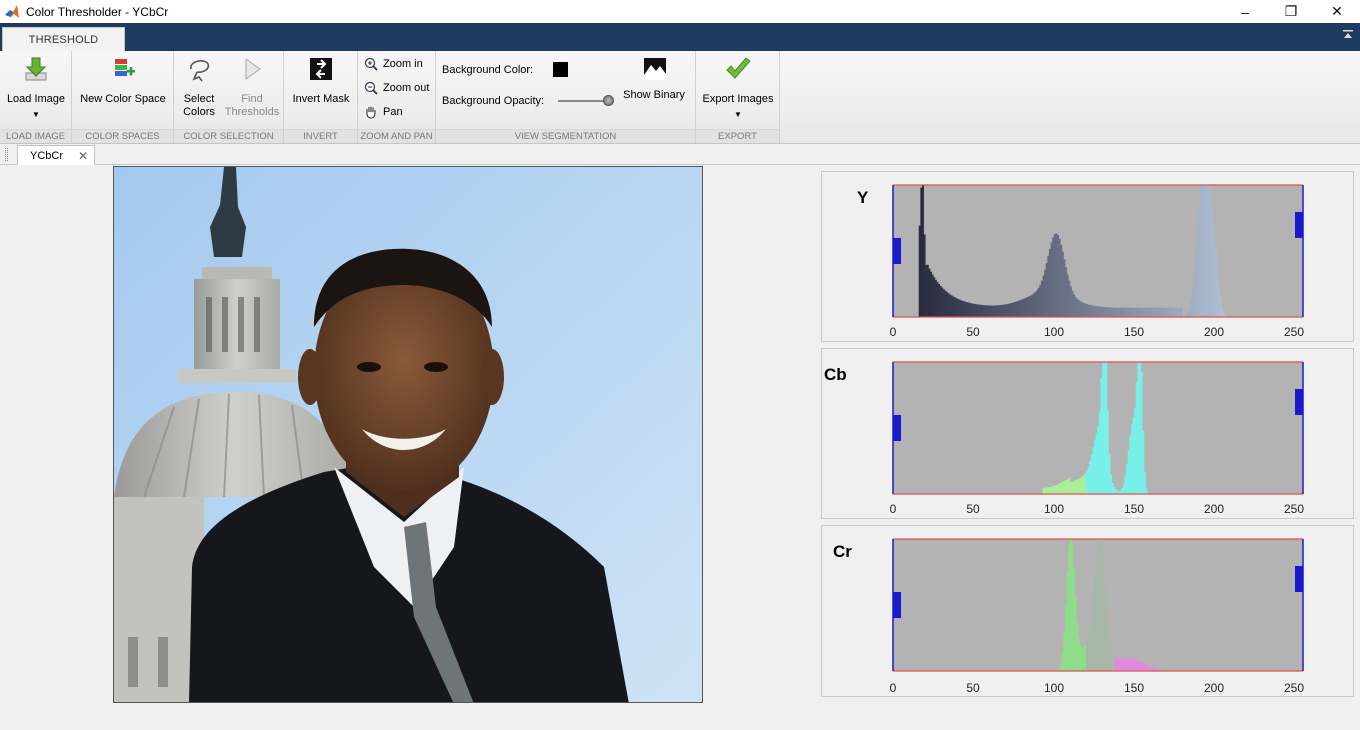 Image resolution: width=1360 pixels, height=730 pixels. Describe the element at coordinates (371, 88) in the screenshot. I see `zoom-out-icon` at that location.